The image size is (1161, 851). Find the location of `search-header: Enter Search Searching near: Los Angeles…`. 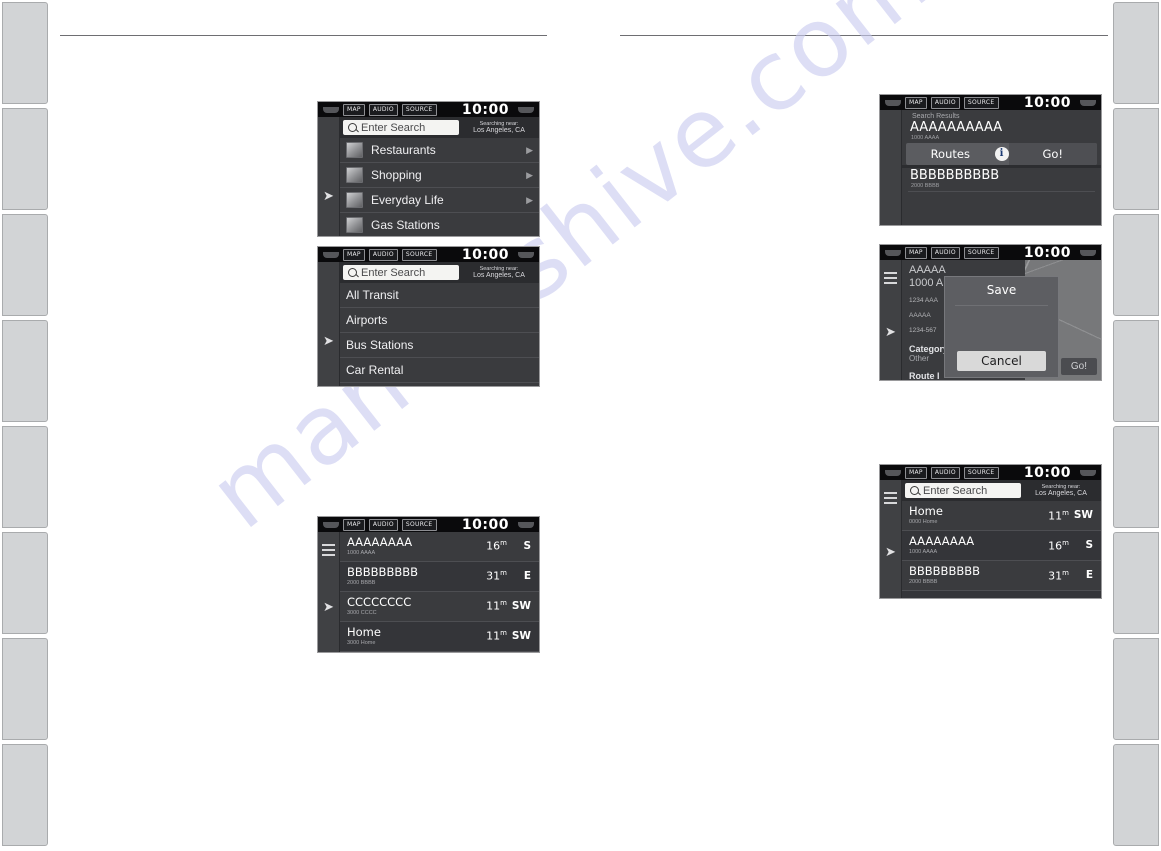

search-header: Enter Search Searching near: Los Angeles… is located at coordinates (1001, 491).